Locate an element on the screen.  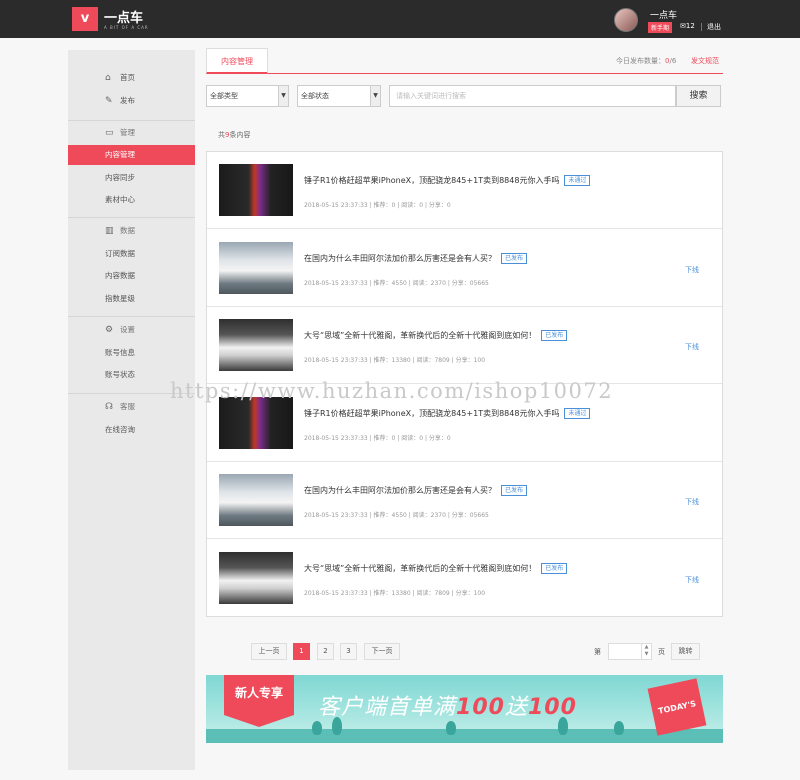
type-select: 全部类型 ▼ is located at coordinates (247, 96).